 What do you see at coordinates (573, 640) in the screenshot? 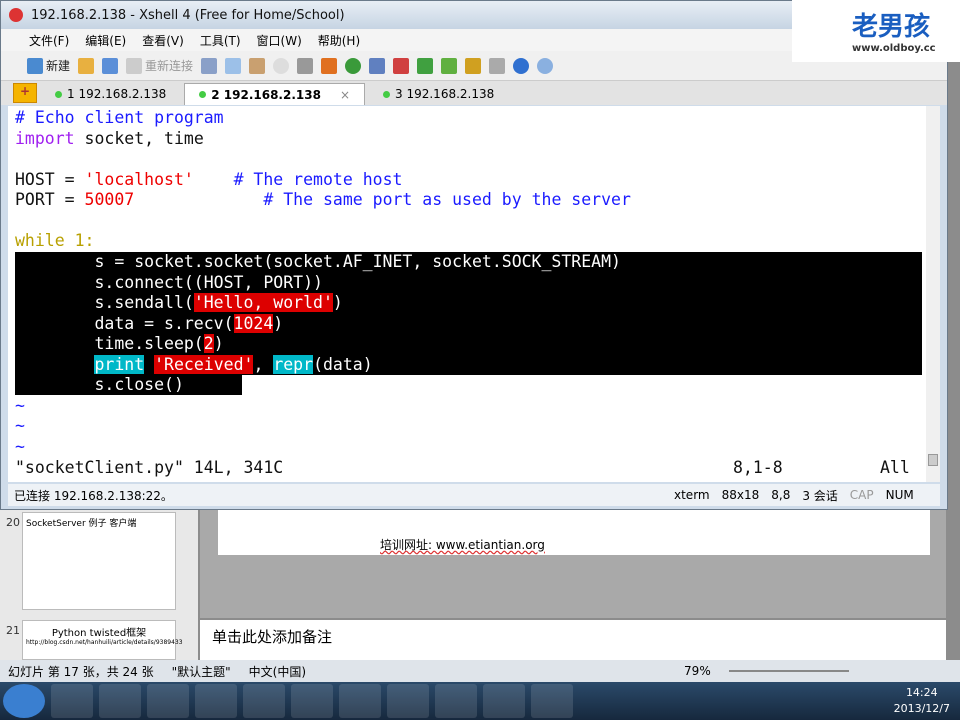
I see `notes-pane: 单击此处添加备注` at bounding box center [573, 640].